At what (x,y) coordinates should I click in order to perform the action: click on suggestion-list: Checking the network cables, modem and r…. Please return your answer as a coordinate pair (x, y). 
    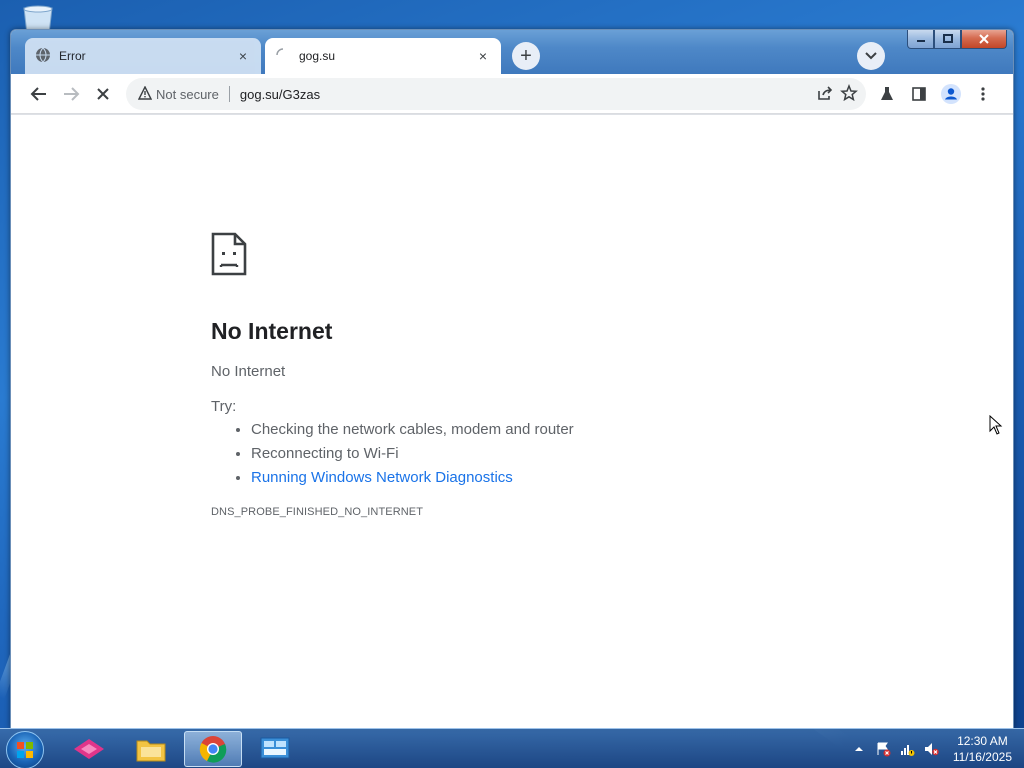
    Looking at the image, I should click on (511, 453).